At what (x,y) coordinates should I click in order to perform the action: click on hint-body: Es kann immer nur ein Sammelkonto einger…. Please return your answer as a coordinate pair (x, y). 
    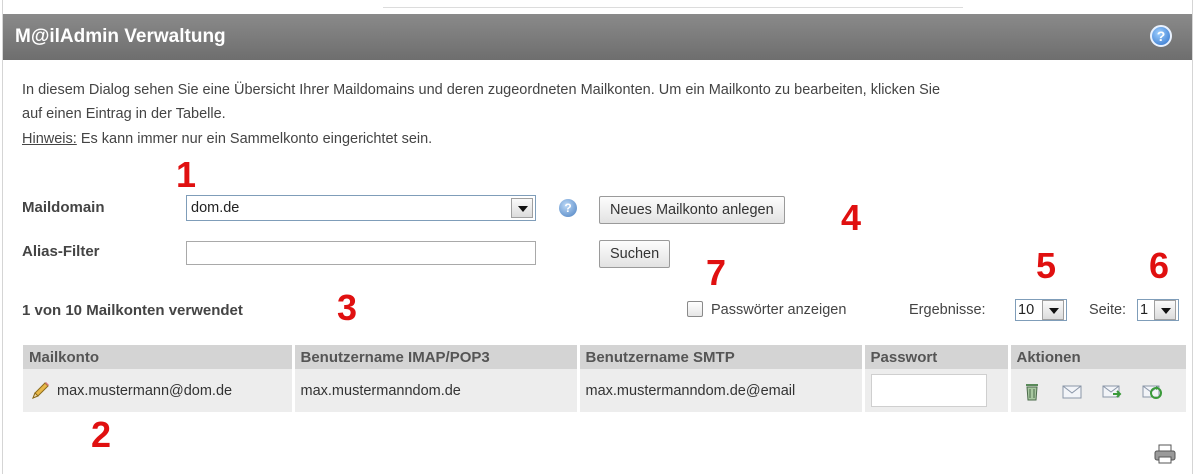
    Looking at the image, I should click on (254, 139).